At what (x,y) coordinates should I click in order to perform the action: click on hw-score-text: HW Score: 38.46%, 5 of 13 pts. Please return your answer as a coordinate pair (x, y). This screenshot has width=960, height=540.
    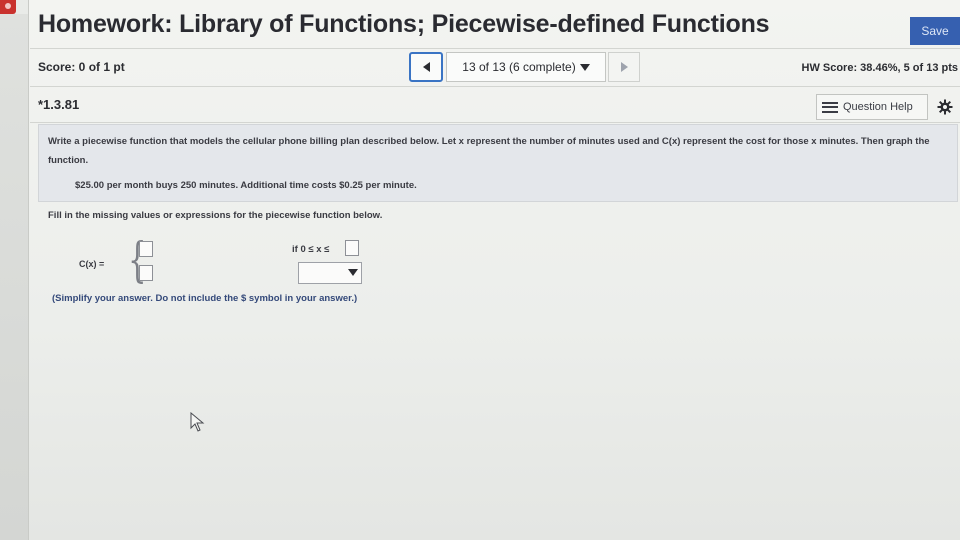
    Looking at the image, I should click on (880, 68).